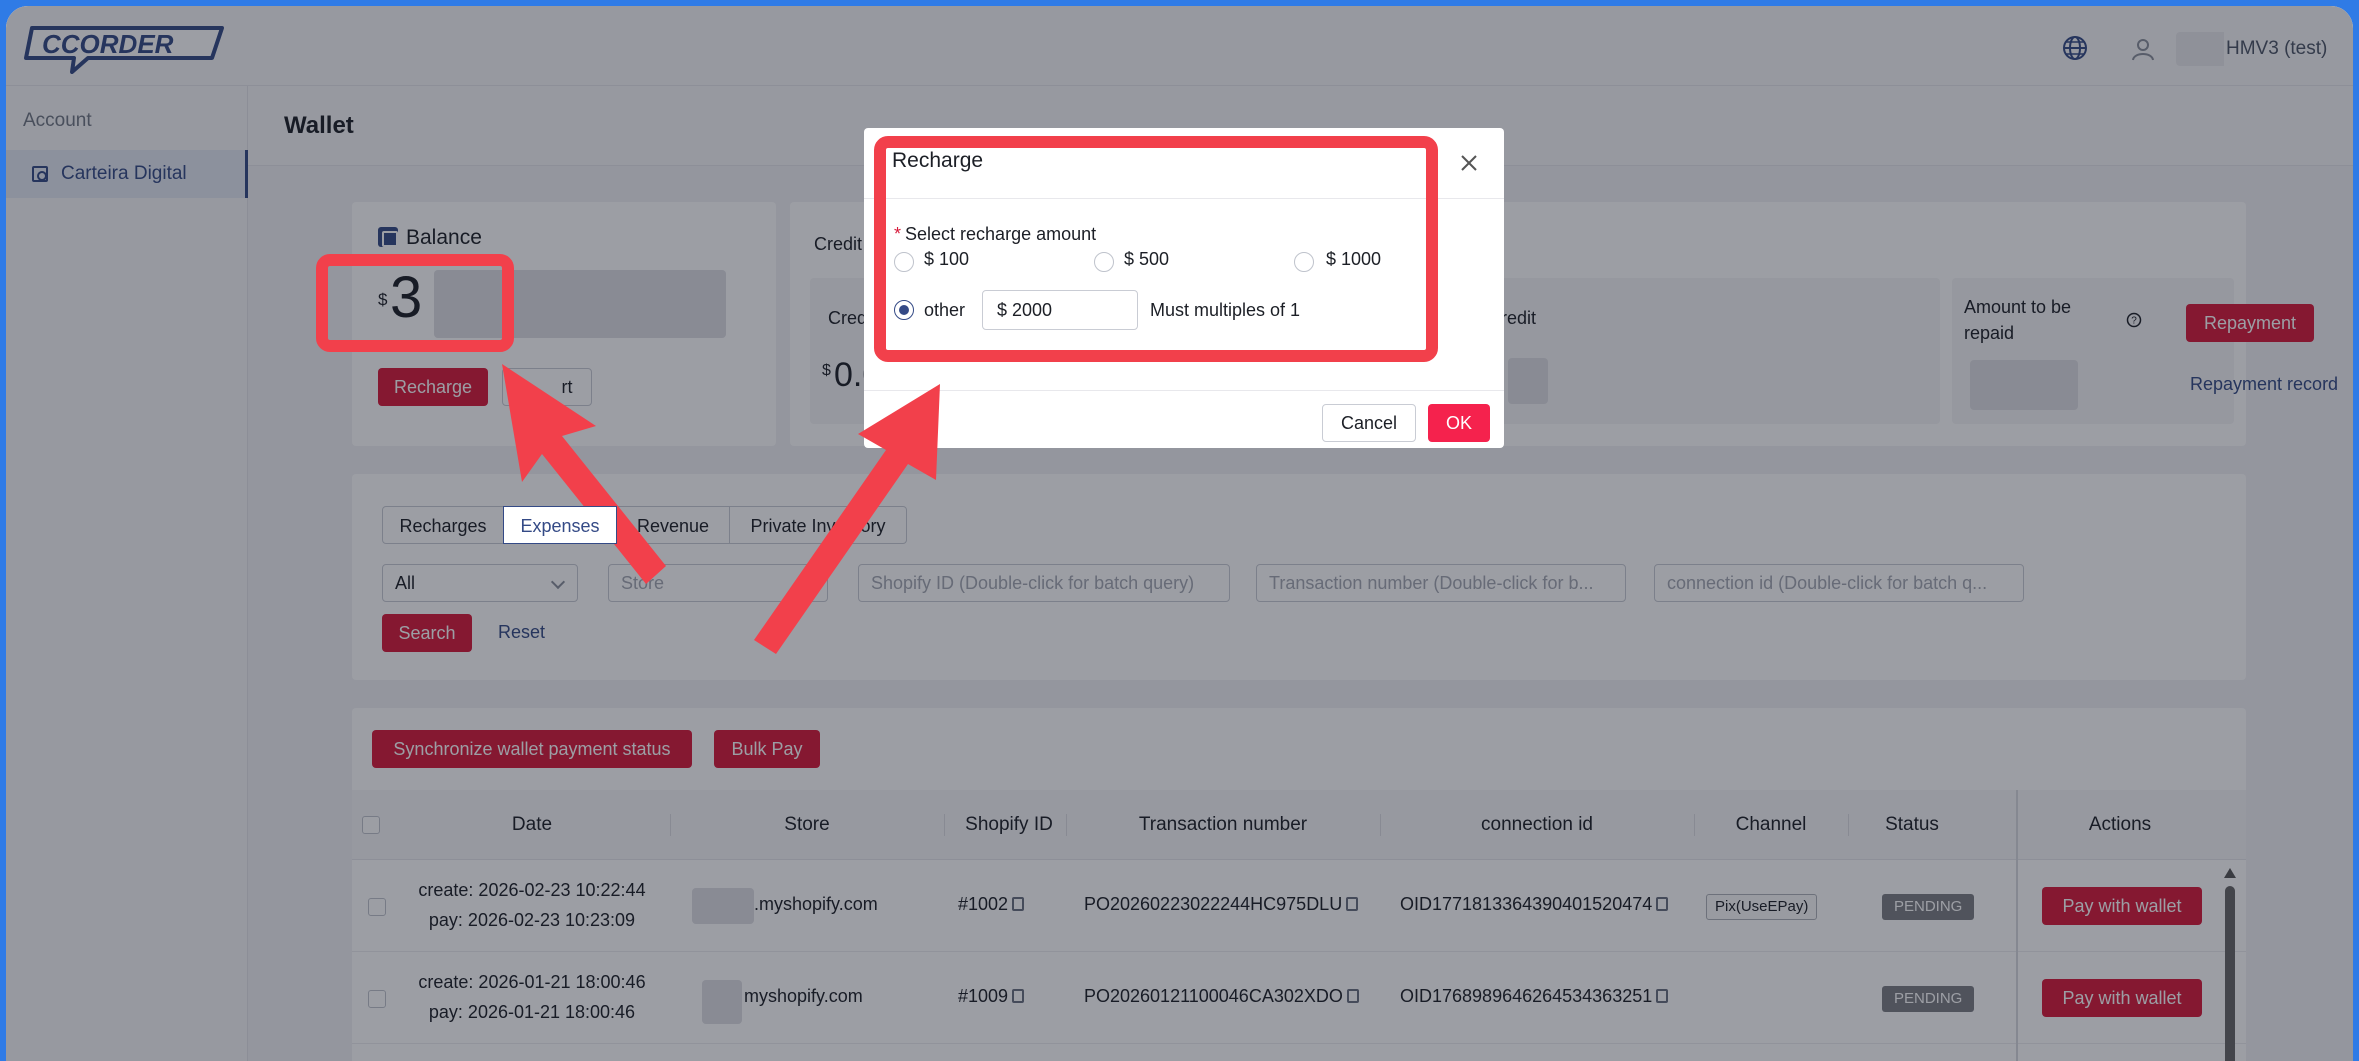  I want to click on close-icon, so click(1469, 163).